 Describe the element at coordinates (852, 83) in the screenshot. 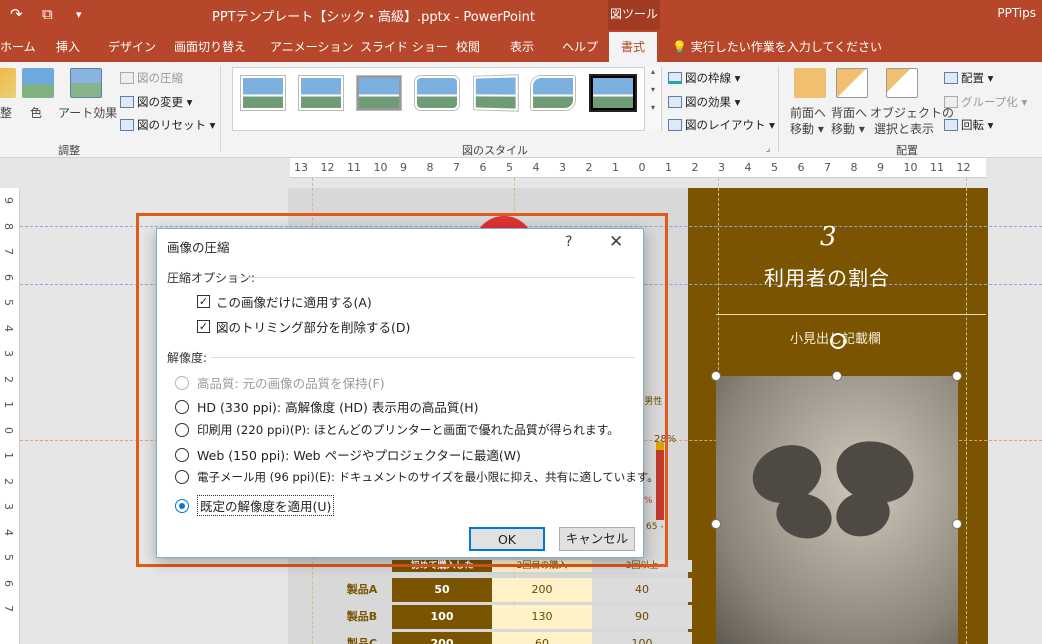

I see `send-backward-icon` at that location.